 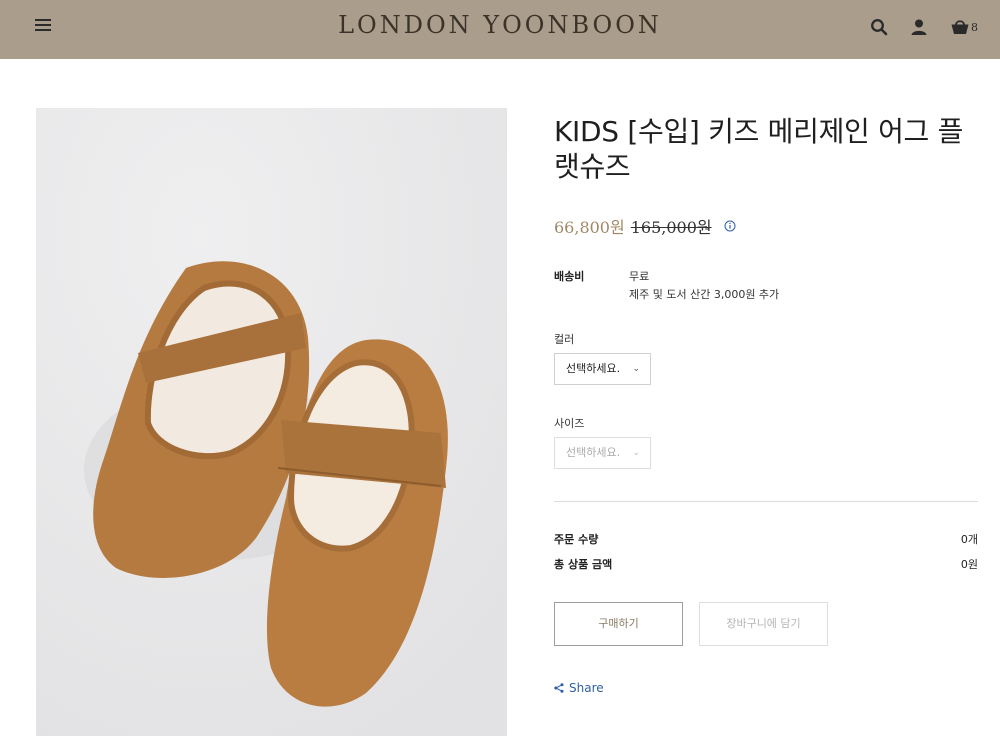 I want to click on shipping-label: 배송비, so click(x=569, y=276).